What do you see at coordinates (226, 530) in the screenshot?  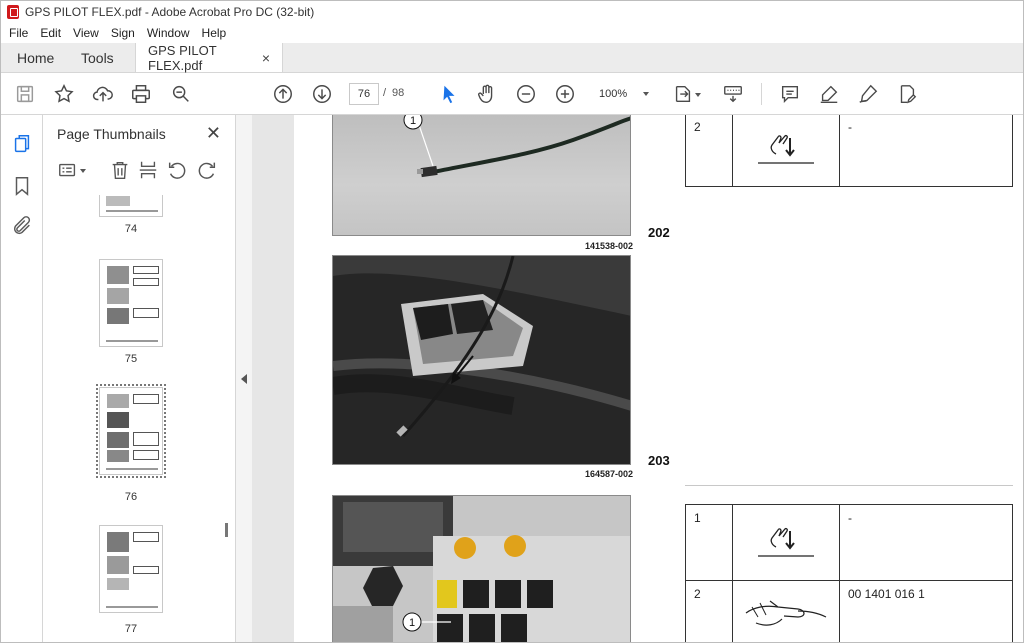 I see `thumbnail-scrollbar-thumb` at bounding box center [226, 530].